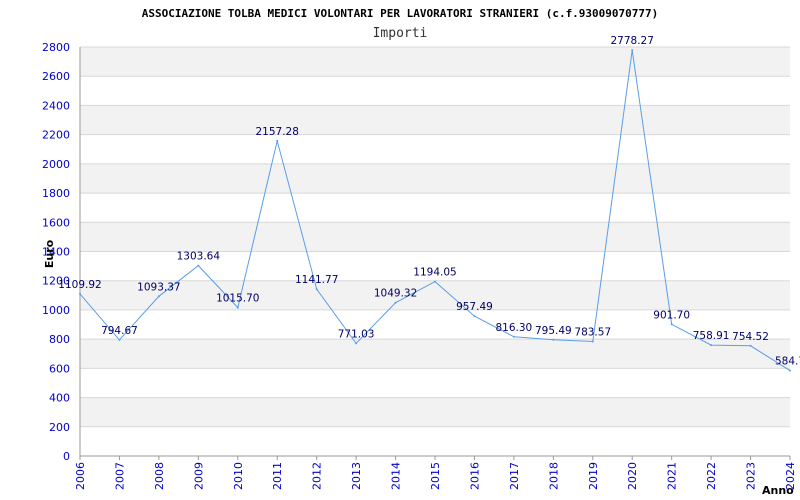 This screenshot has height=500, width=800. I want to click on data-label: 795.49, so click(553, 331).